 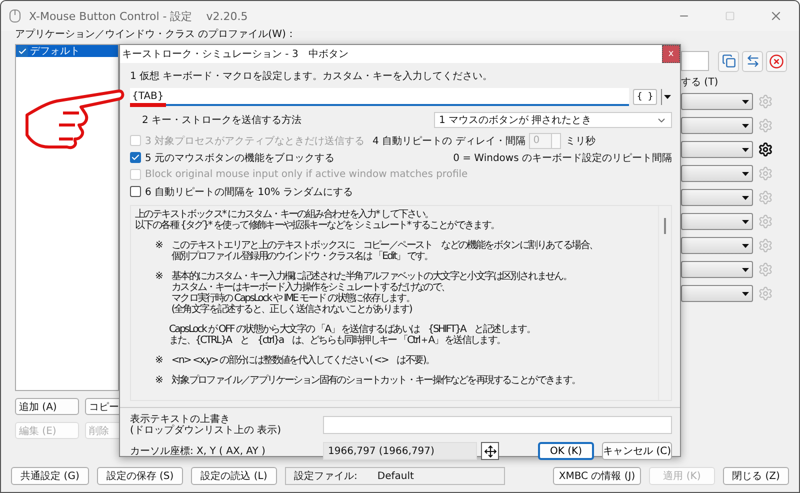 I want to click on help-paragraph: <n> <x,y> の部分には整数値を代入してください ( <> は不要)。, so click(x=302, y=360).